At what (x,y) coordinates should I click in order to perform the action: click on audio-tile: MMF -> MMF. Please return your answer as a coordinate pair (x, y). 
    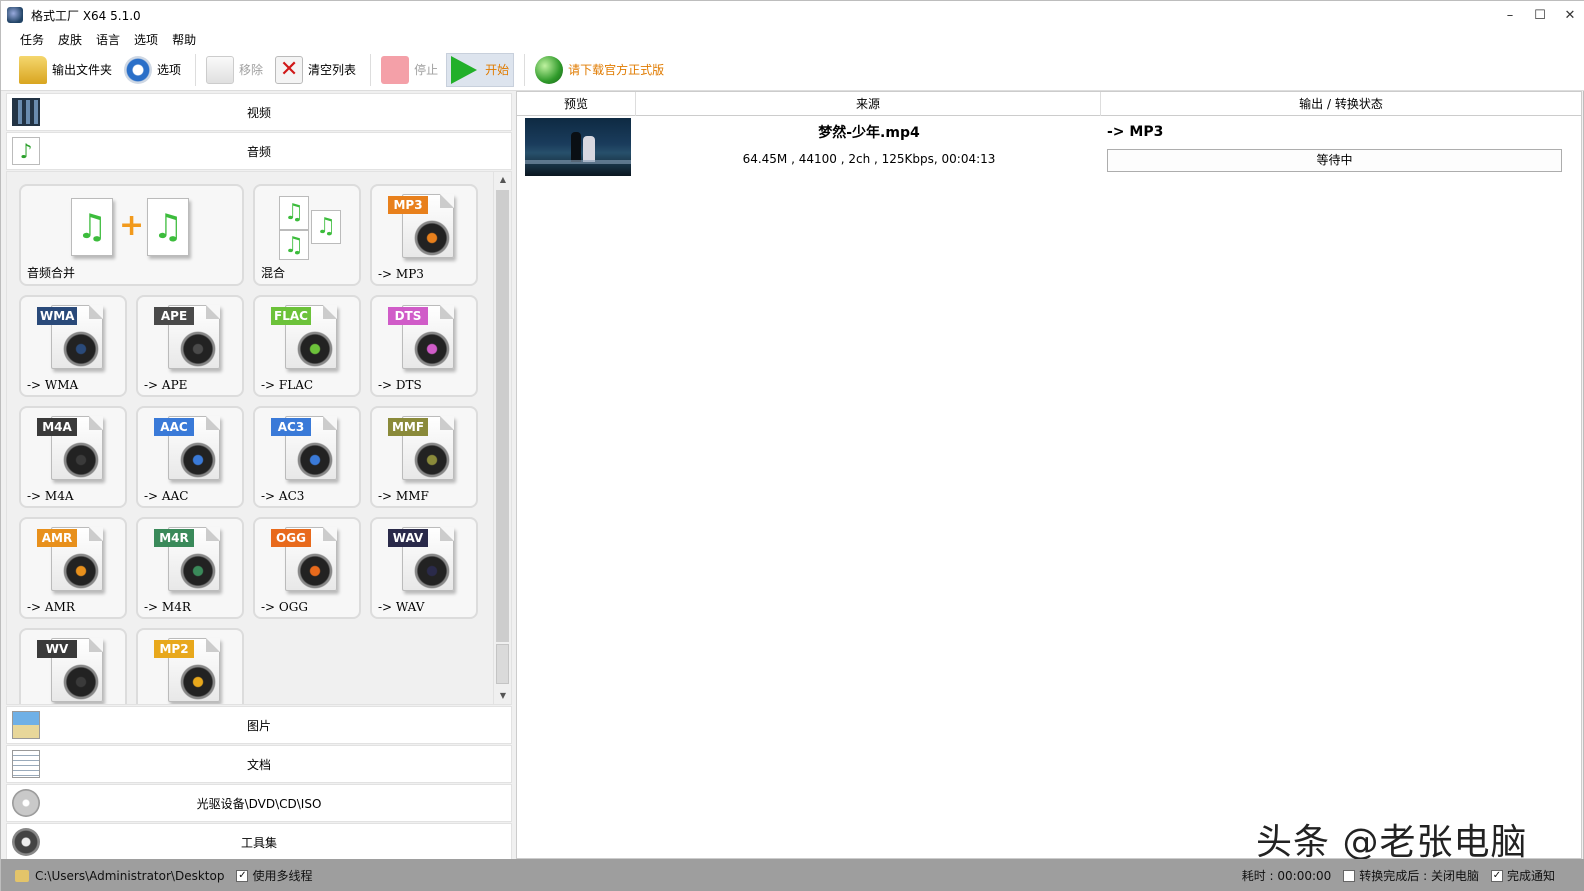
    Looking at the image, I should click on (424, 457).